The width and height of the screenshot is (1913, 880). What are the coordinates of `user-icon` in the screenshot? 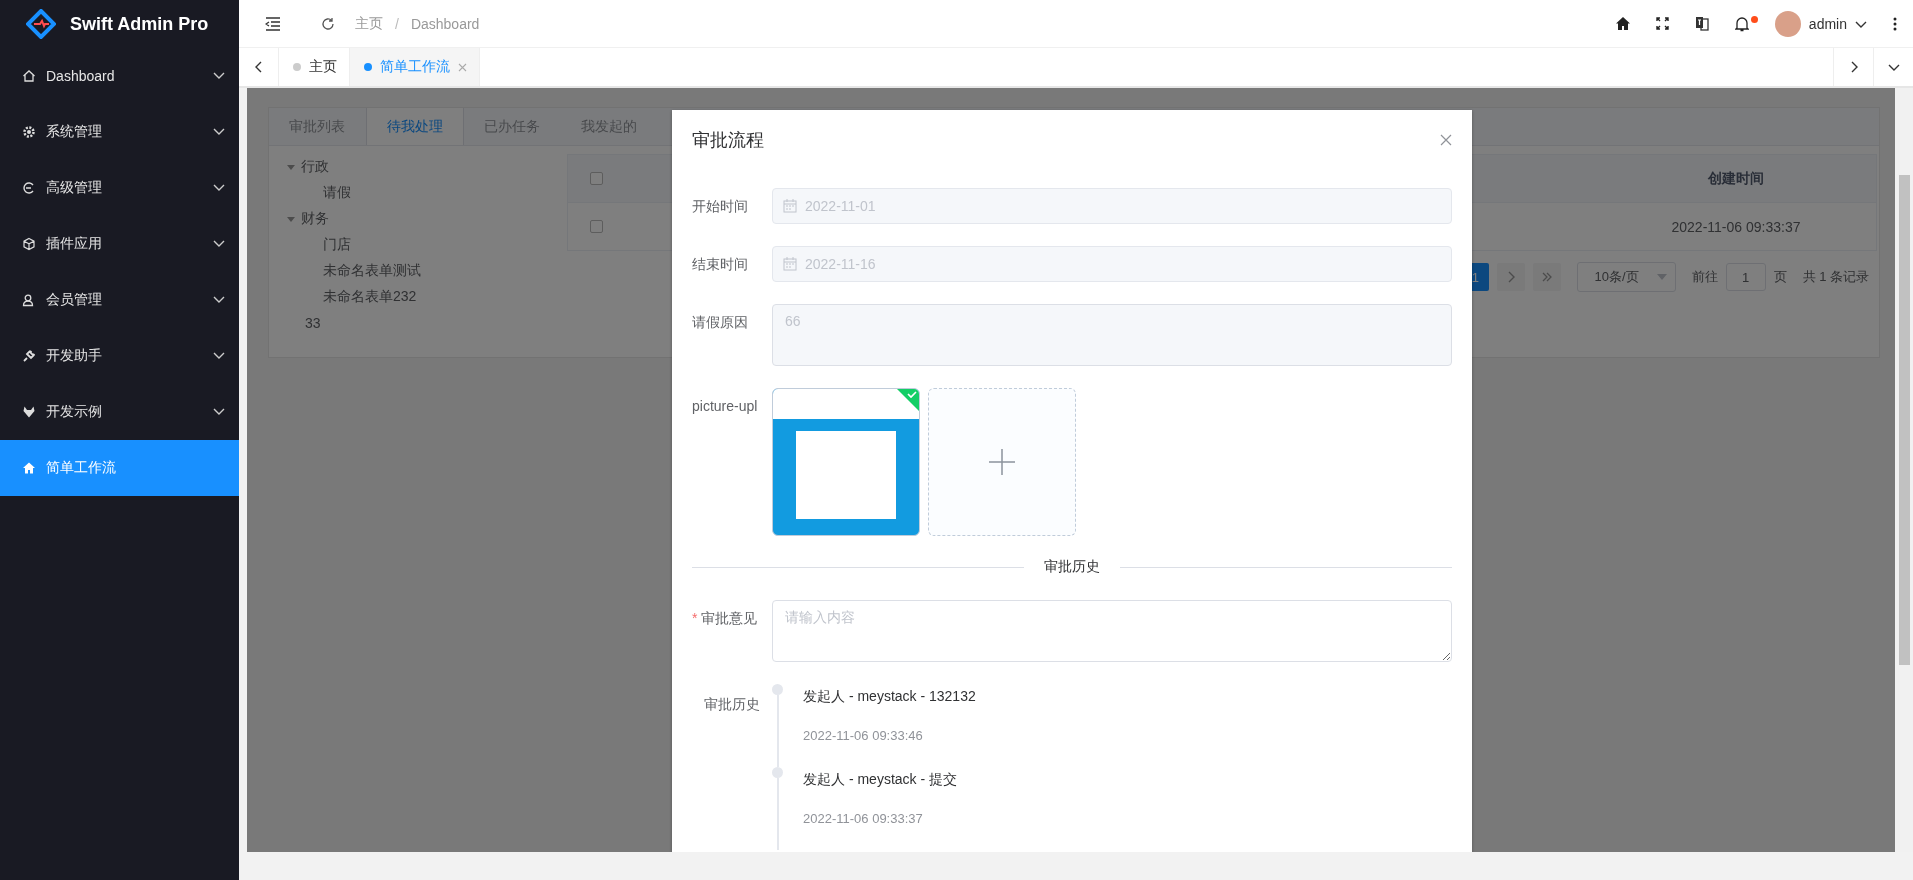 It's located at (29, 300).